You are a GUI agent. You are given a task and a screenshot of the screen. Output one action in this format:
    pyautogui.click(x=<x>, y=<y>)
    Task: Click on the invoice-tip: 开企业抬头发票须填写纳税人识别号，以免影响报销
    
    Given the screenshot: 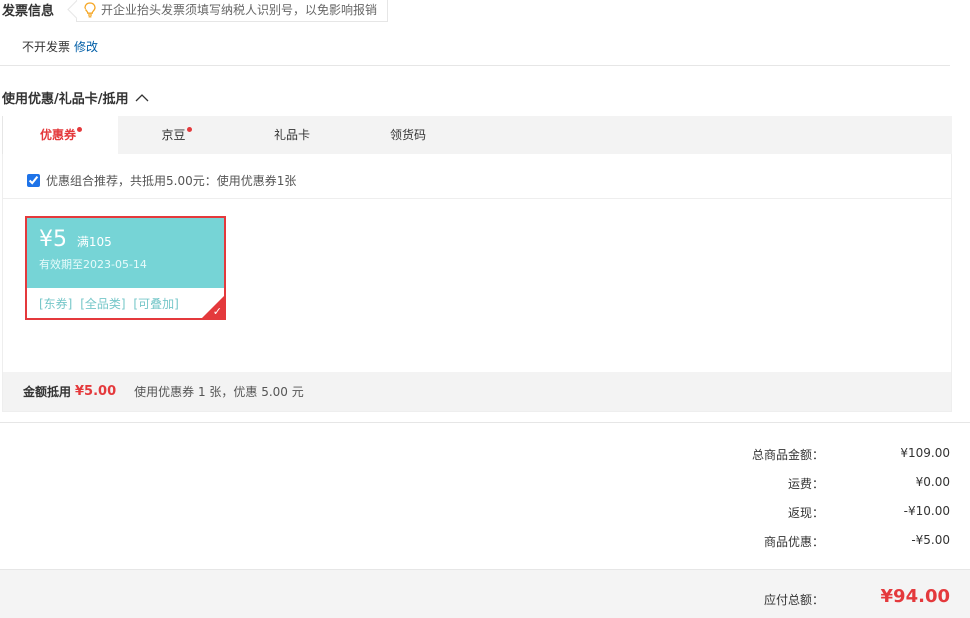 What is the action you would take?
    pyautogui.click(x=232, y=11)
    